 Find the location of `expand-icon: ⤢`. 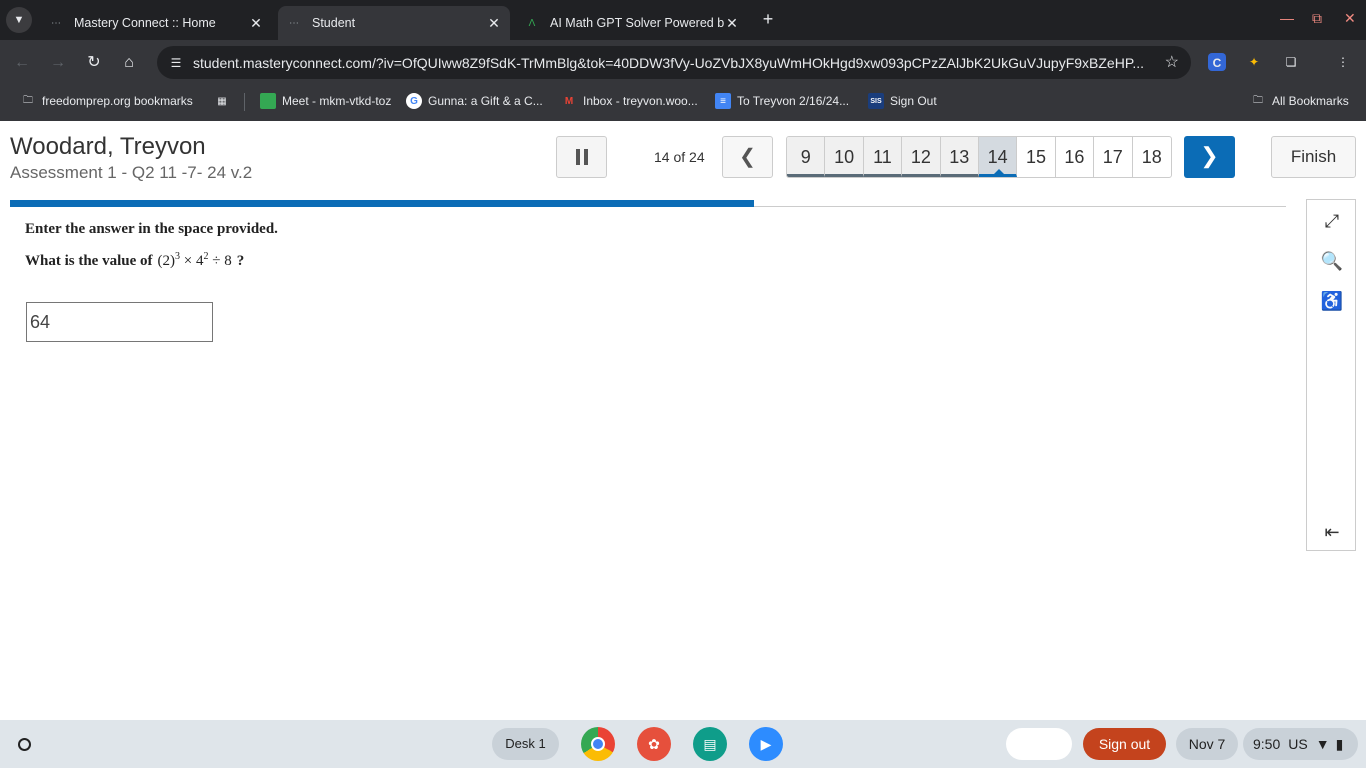

expand-icon: ⤢ is located at coordinates (1332, 221).